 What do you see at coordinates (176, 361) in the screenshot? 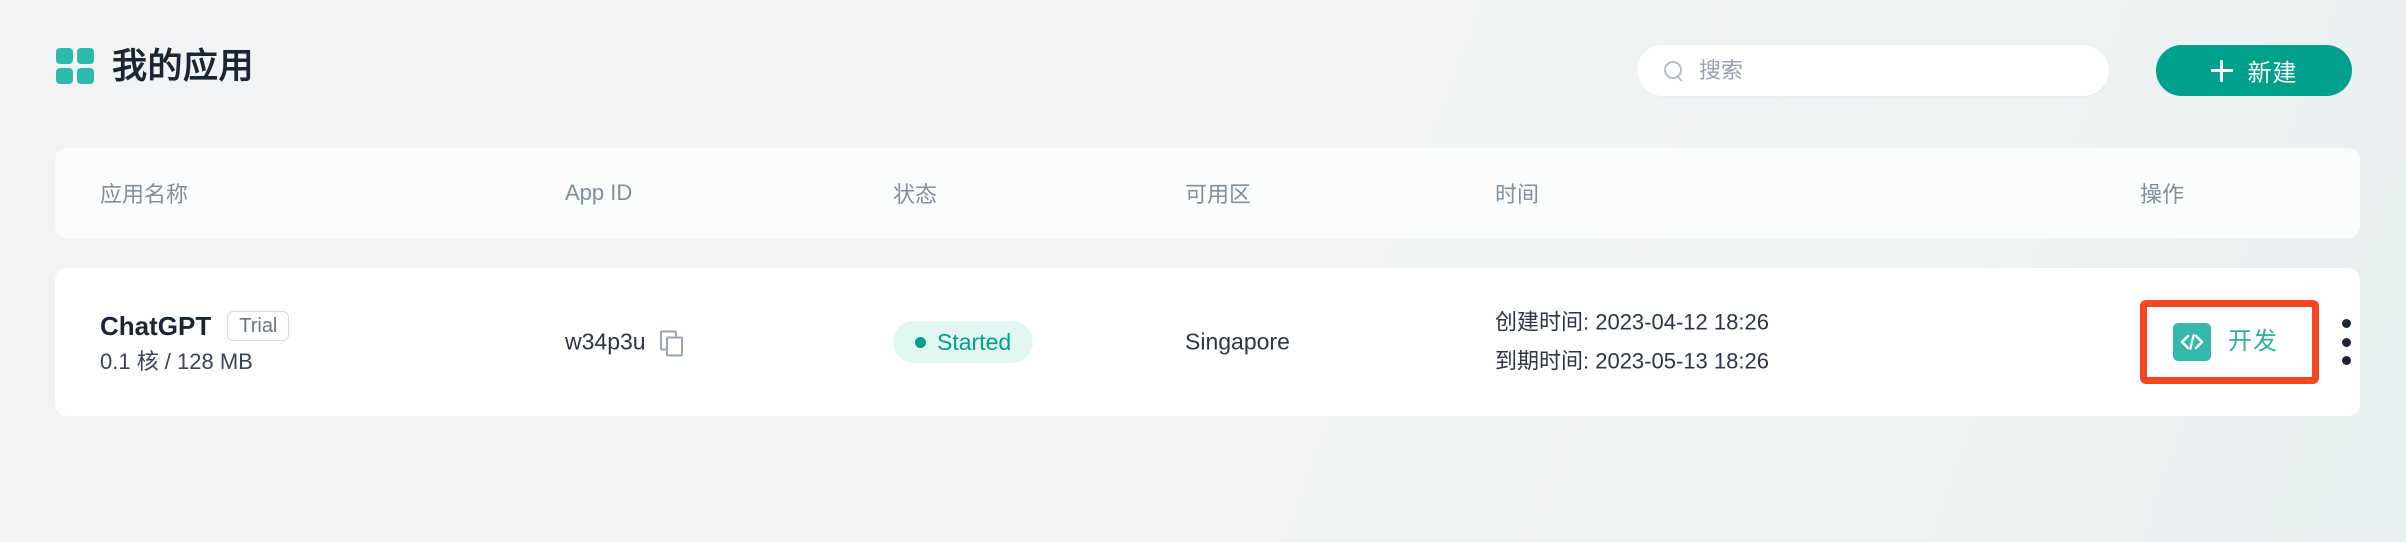
I see `app-spec: 0.1 核 / 128 MB` at bounding box center [176, 361].